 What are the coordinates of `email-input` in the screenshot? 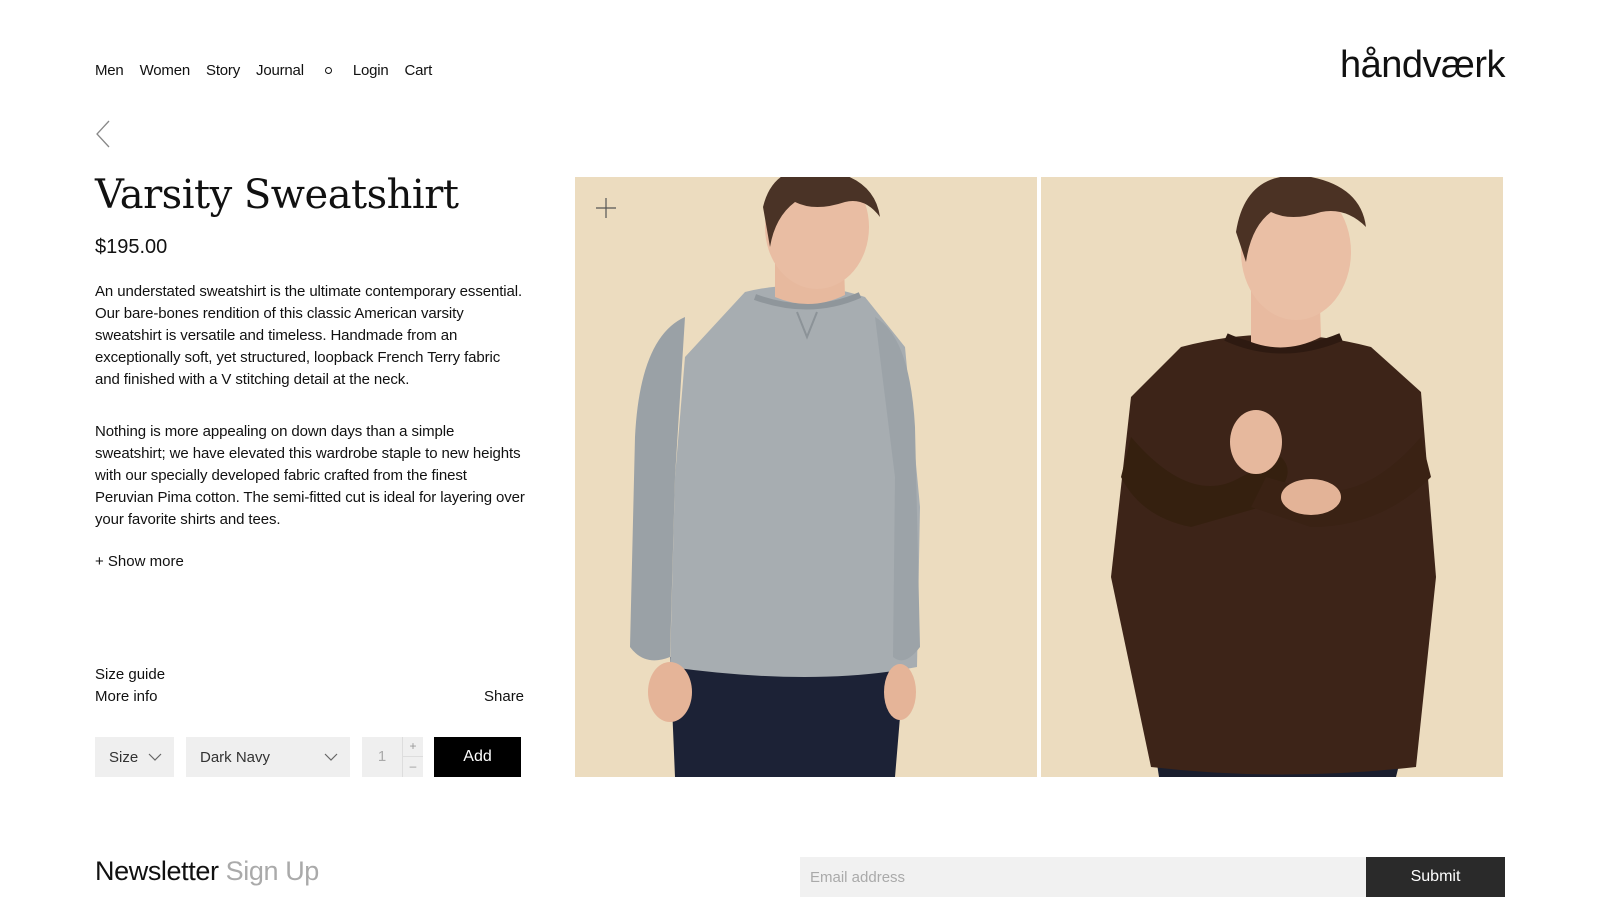 It's located at (1083, 877).